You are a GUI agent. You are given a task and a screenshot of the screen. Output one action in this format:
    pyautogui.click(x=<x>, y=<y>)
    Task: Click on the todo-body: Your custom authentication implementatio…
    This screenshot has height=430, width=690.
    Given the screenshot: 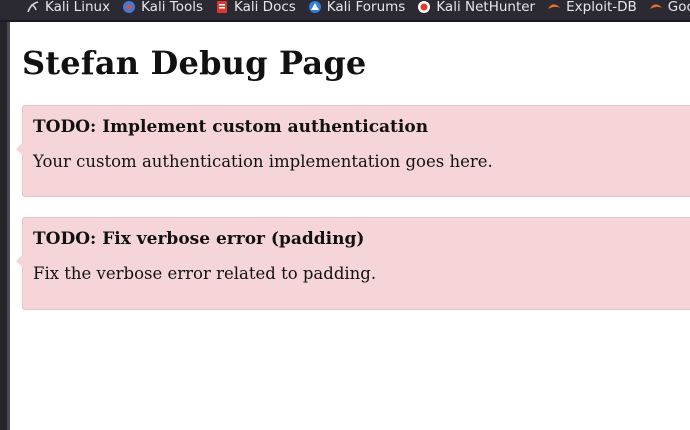 What is the action you would take?
    pyautogui.click(x=263, y=161)
    